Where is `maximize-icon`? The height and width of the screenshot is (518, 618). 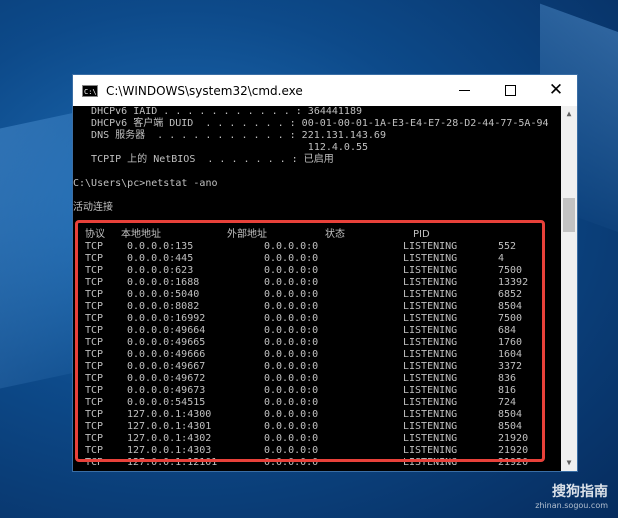
maximize-icon is located at coordinates (510, 90).